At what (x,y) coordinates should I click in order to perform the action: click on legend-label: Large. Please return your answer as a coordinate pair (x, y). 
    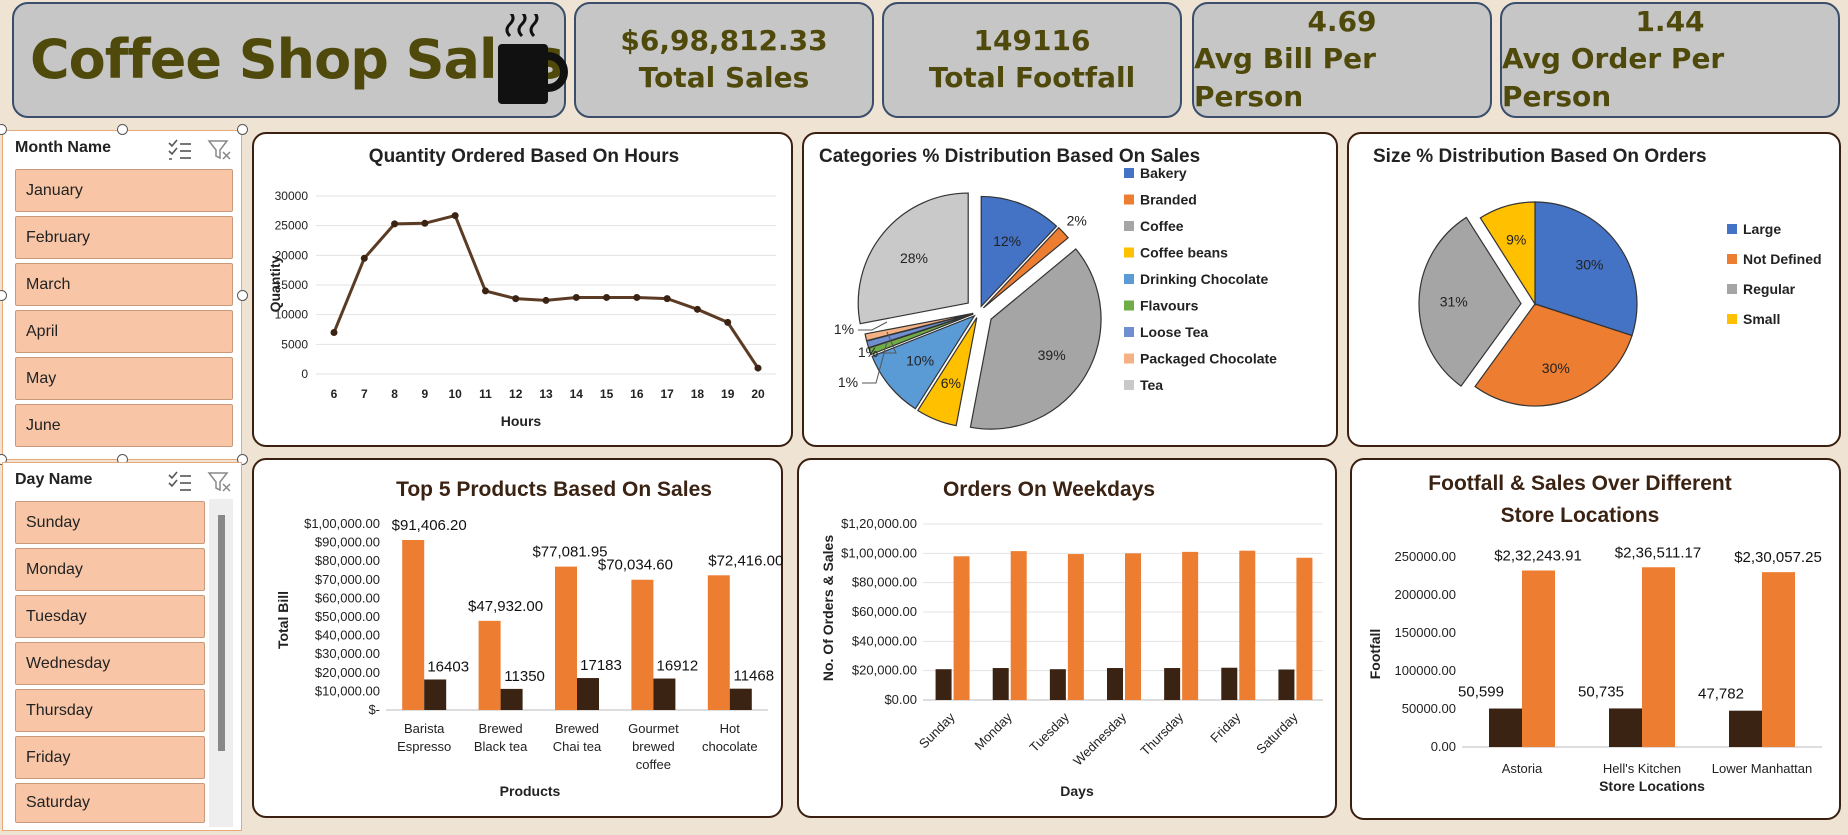
    Looking at the image, I should click on (1762, 229).